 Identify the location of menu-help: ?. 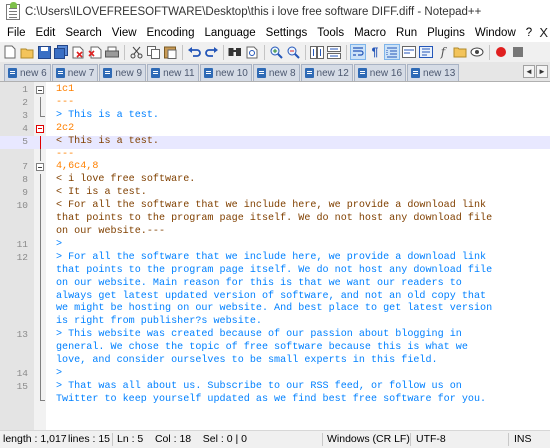
(529, 33).